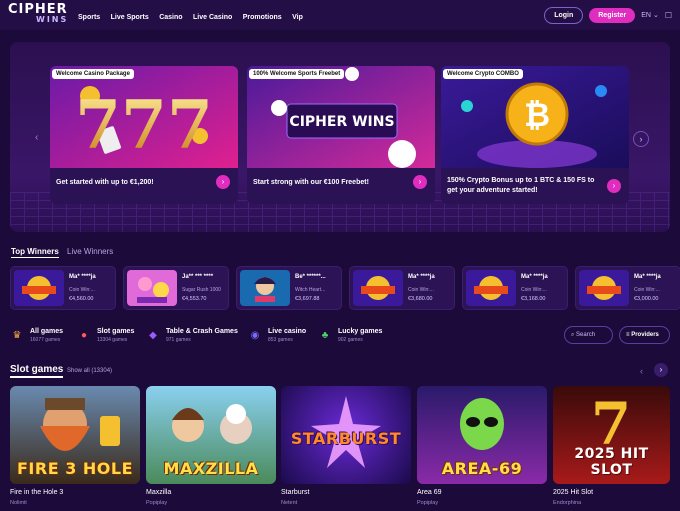 The width and height of the screenshot is (680, 511). What do you see at coordinates (627, 288) in the screenshot?
I see `winner-card: Ma* ****ja Coin Win:... €3,000.00` at bounding box center [627, 288].